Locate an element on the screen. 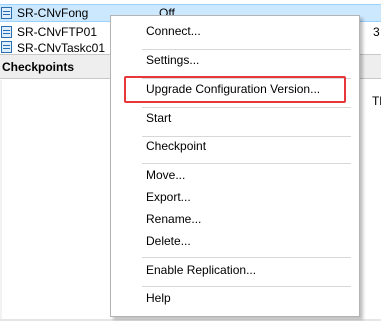  panel-title: Checkpoints is located at coordinates (38, 66).